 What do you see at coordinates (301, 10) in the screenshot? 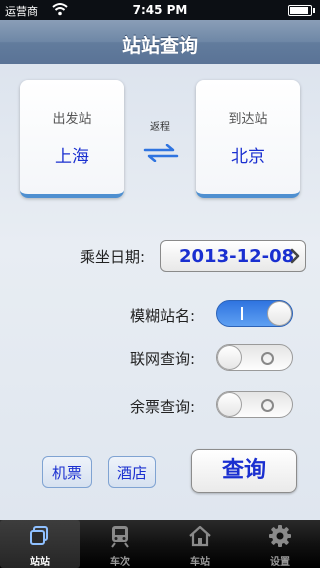
I see `battery-icon` at bounding box center [301, 10].